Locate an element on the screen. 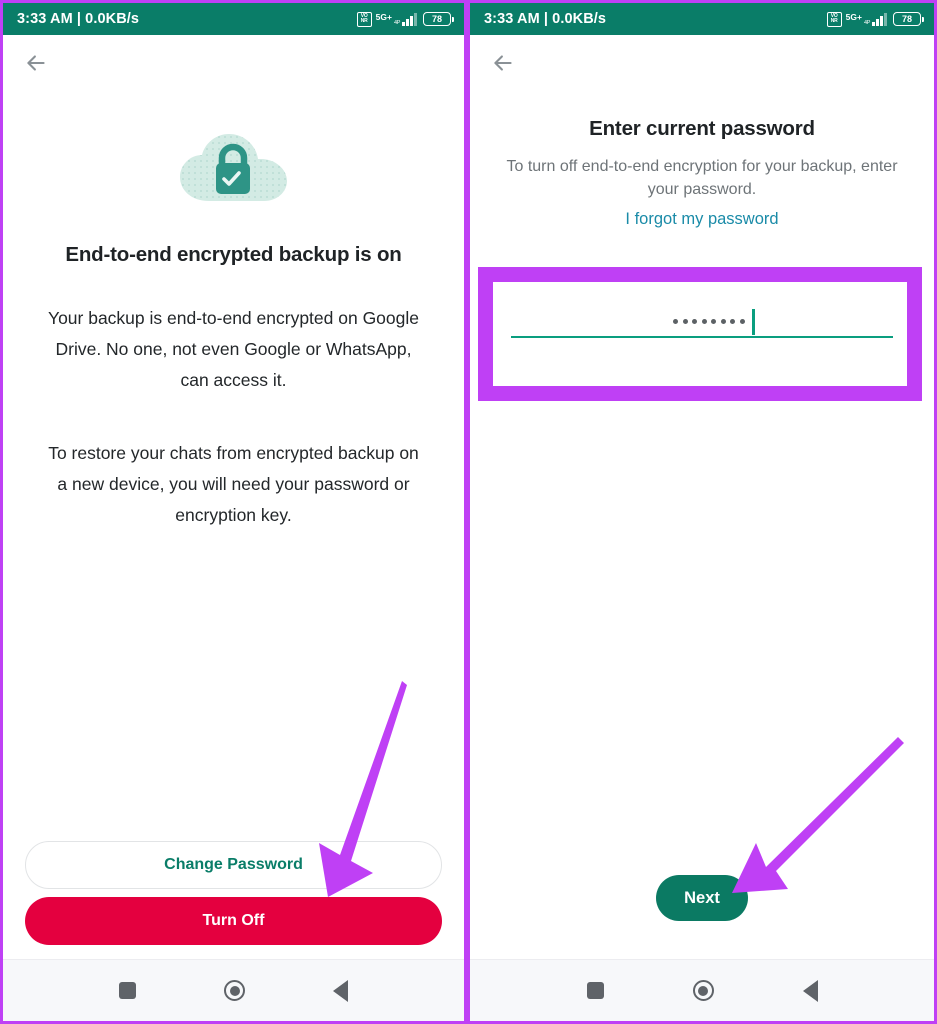  password-field-zone is located at coordinates (702, 325).